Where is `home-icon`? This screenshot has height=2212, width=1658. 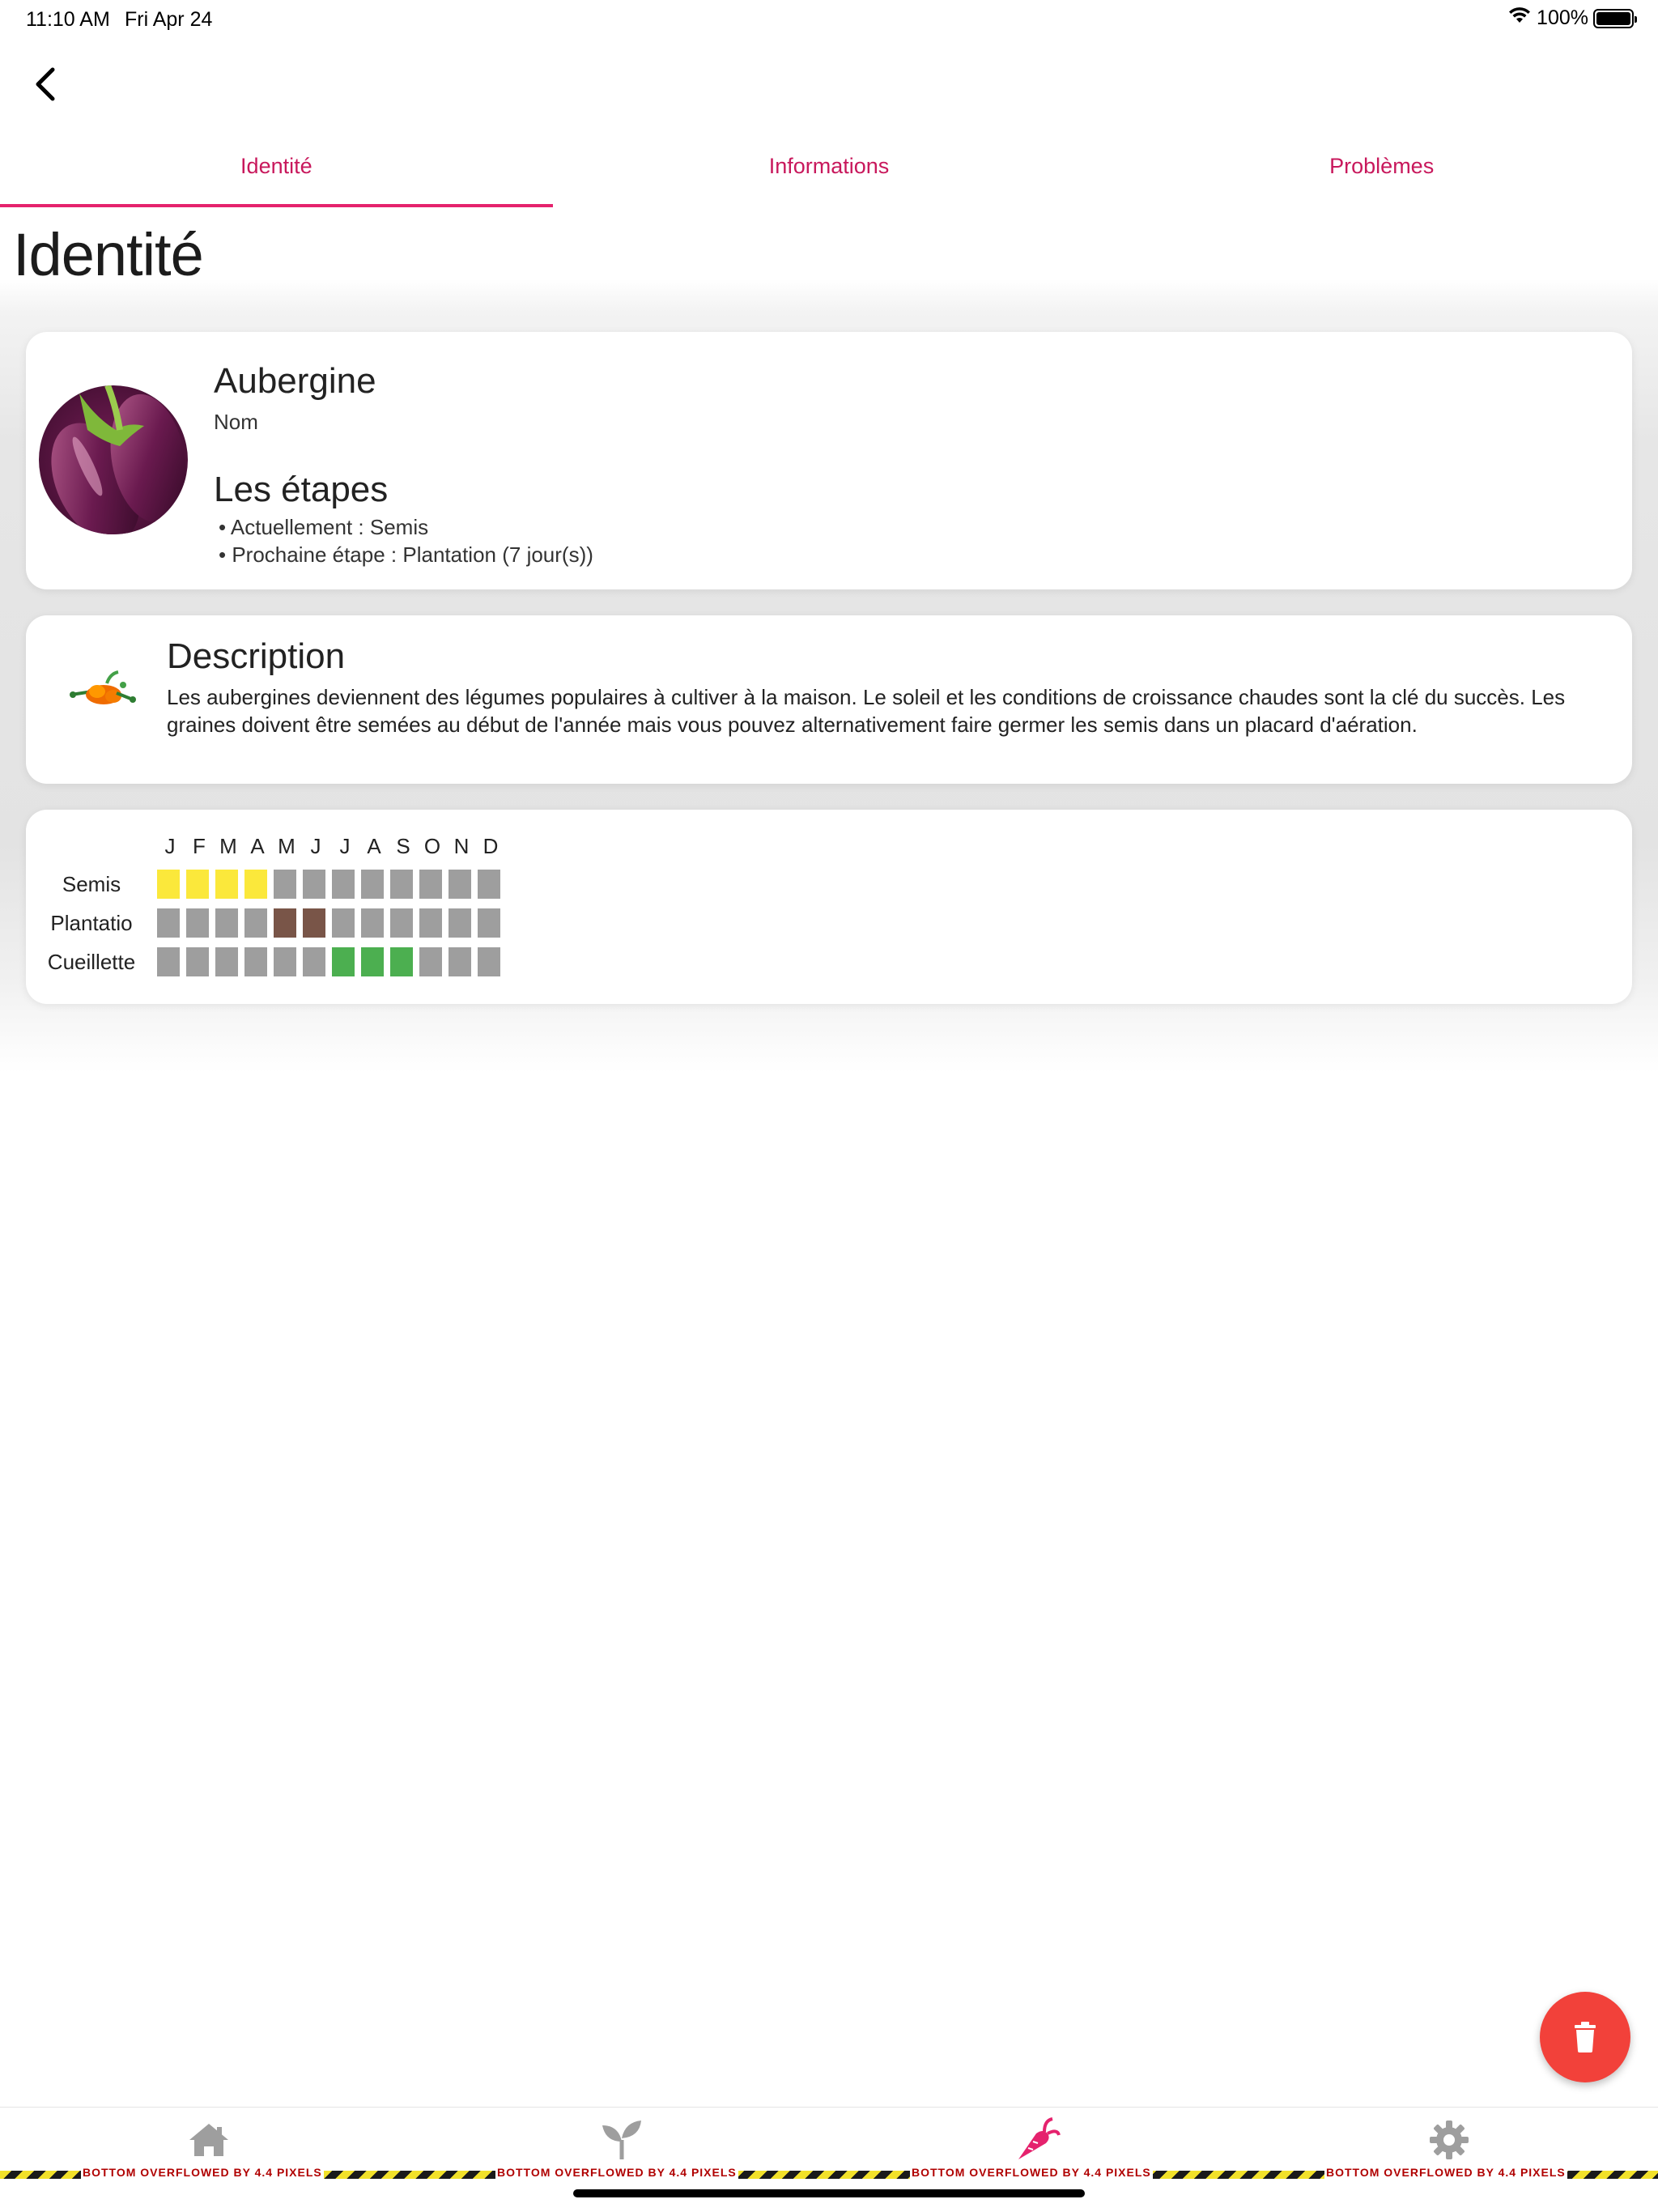 home-icon is located at coordinates (208, 2140).